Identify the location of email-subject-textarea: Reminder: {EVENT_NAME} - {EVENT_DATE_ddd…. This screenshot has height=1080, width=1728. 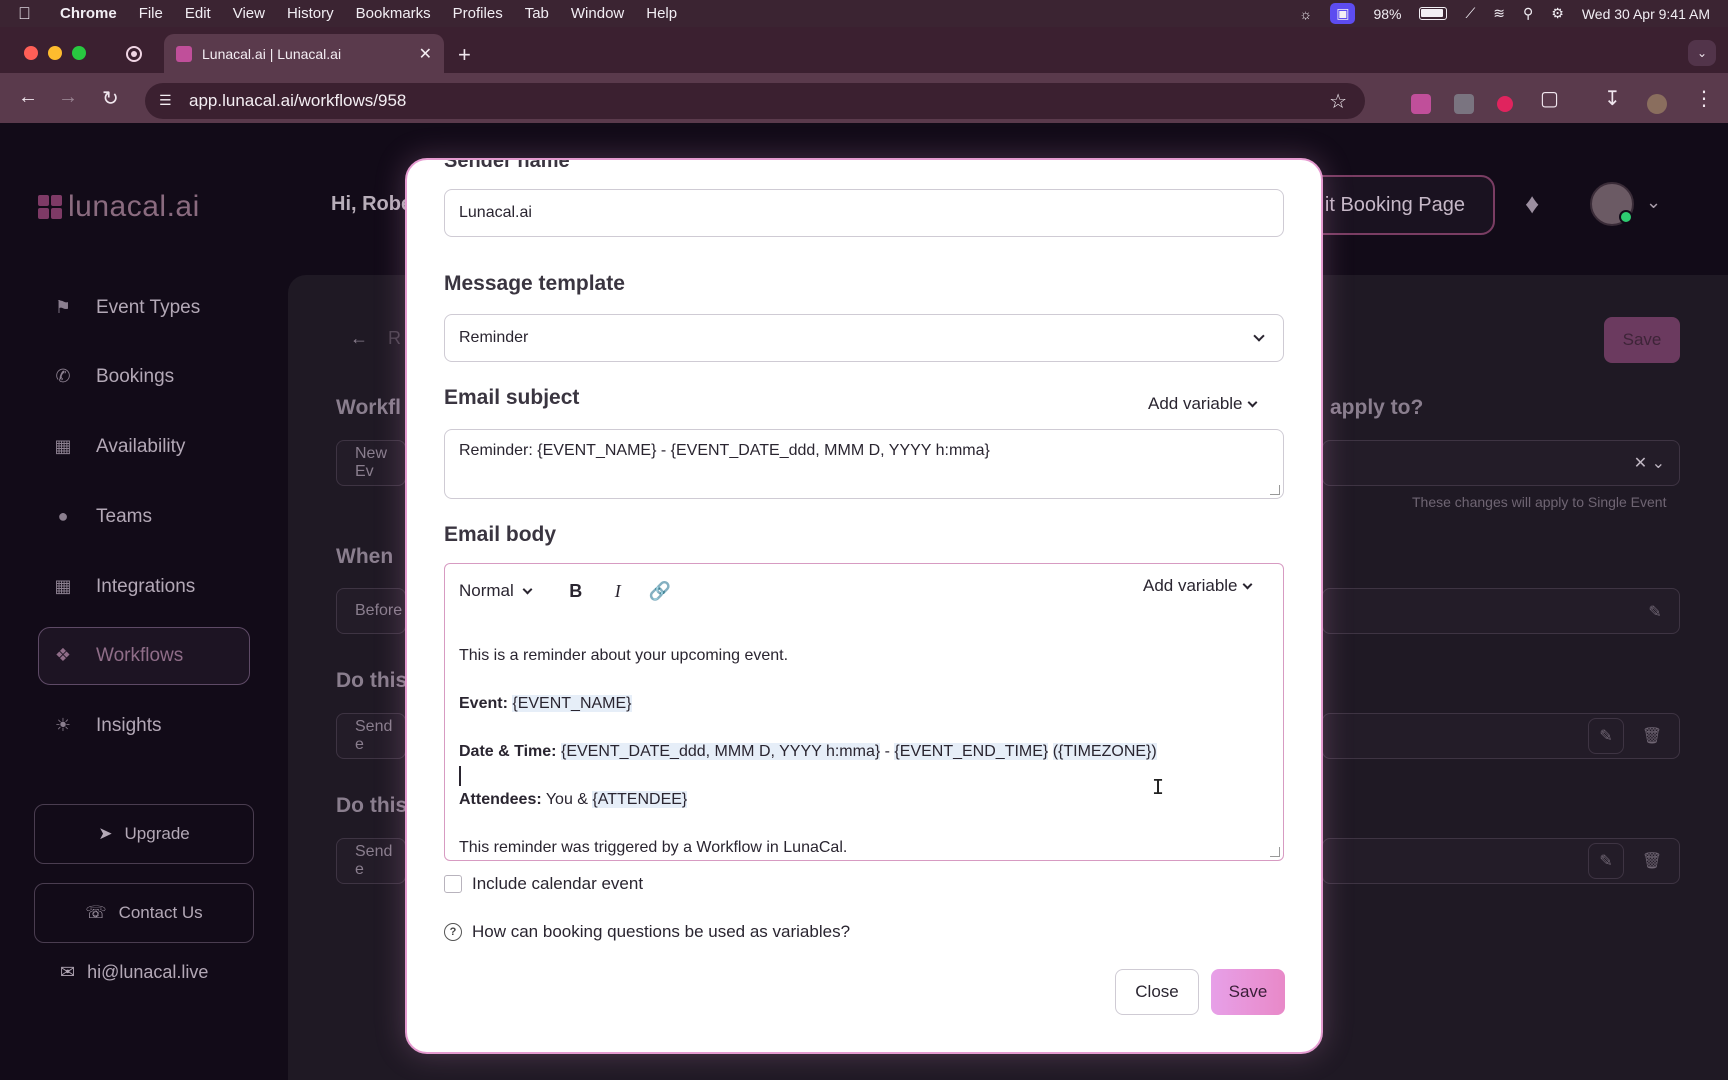
(864, 464).